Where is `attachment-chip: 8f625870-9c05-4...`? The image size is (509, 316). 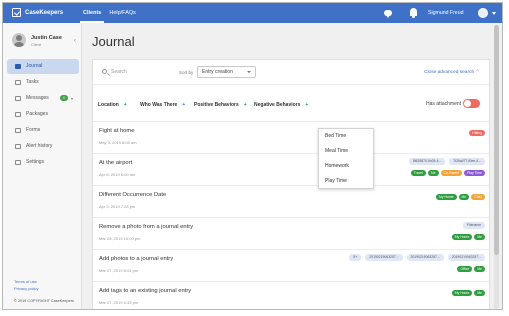 attachment-chip: 8f625870-9c05-4... is located at coordinates (427, 161).